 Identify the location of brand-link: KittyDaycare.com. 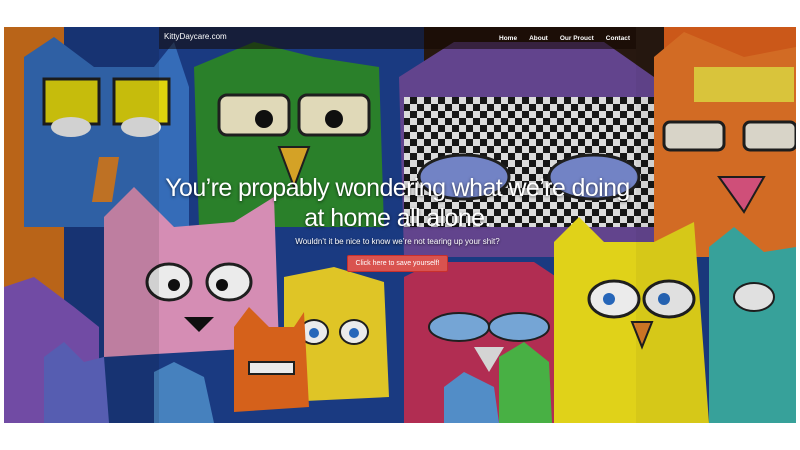
(195, 36).